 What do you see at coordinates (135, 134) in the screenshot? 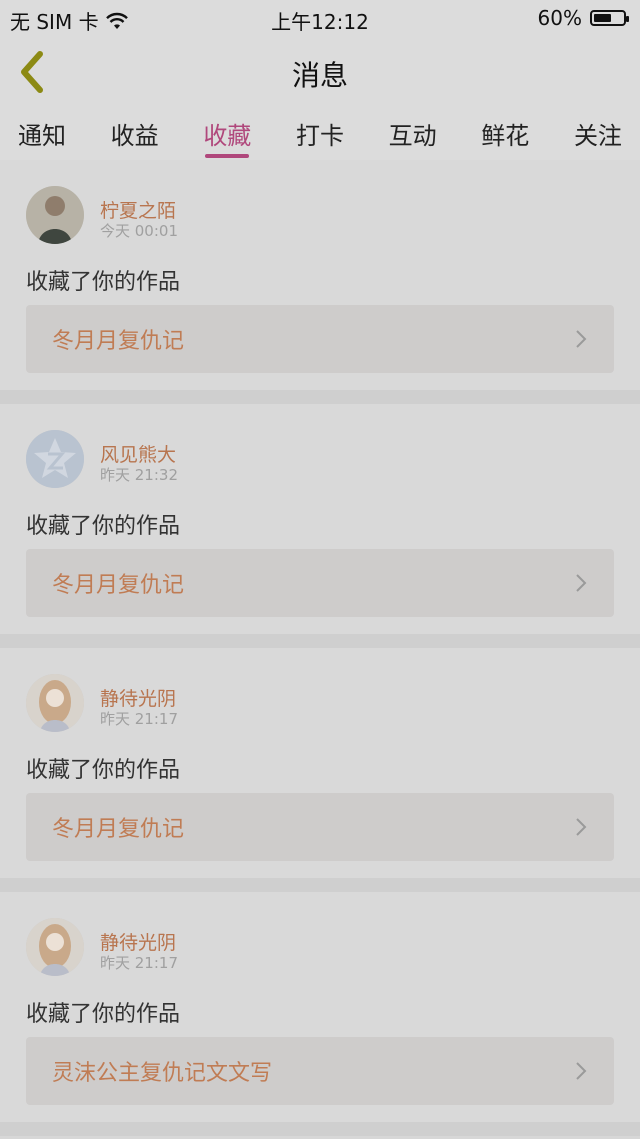
I see `tab-earnings: 收益` at bounding box center [135, 134].